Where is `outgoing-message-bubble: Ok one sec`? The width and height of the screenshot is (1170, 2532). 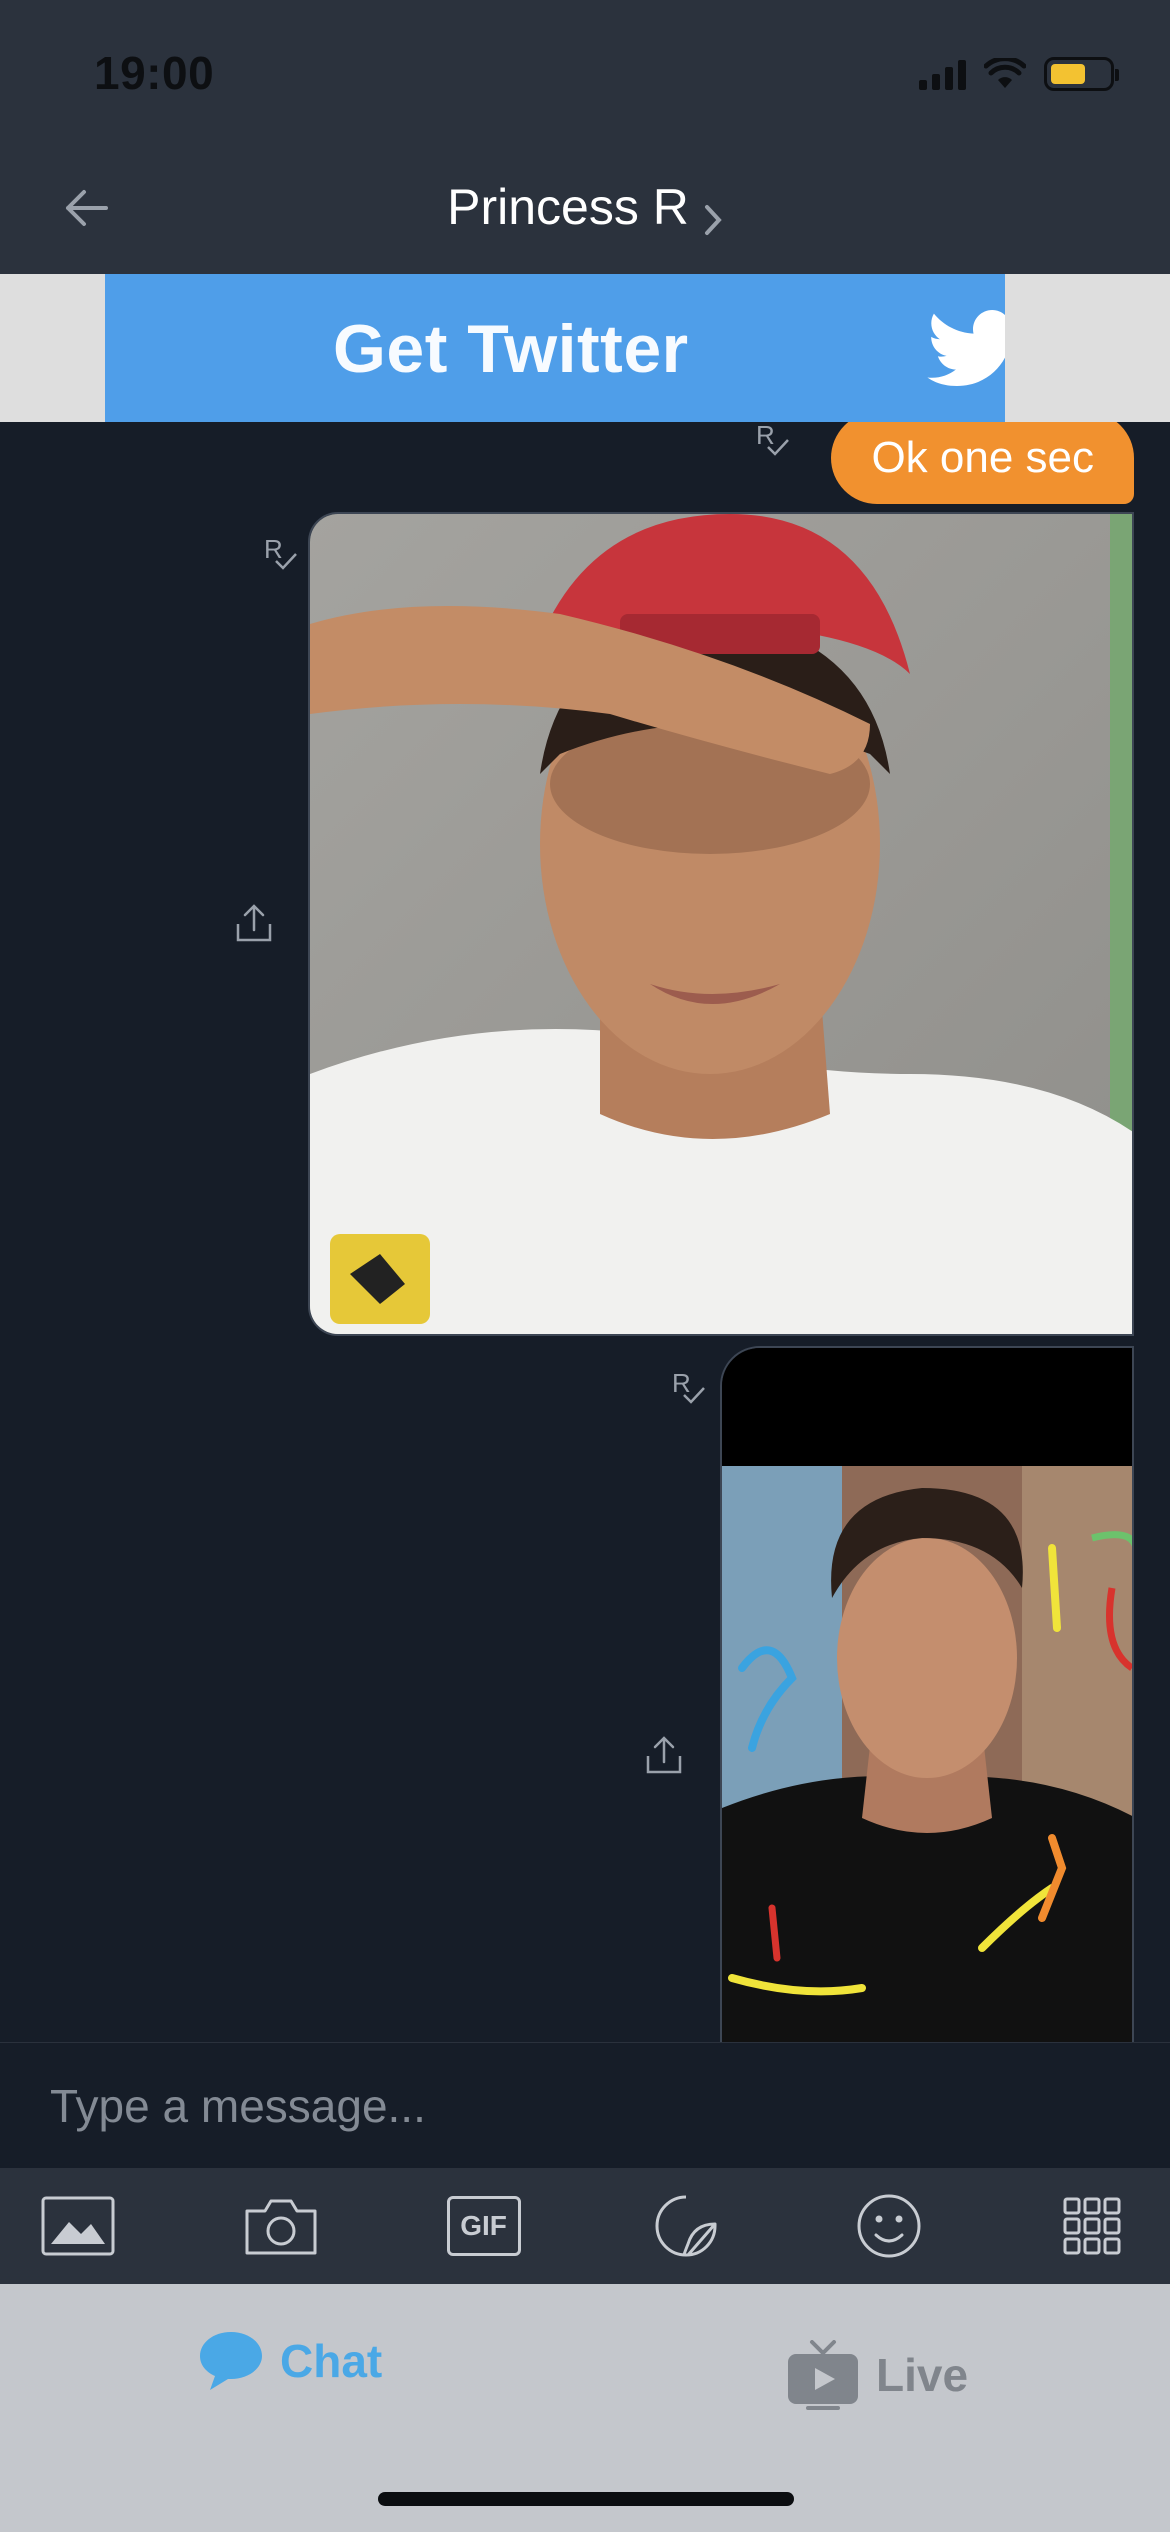
outgoing-message-bubble: Ok one sec is located at coordinates (982, 463).